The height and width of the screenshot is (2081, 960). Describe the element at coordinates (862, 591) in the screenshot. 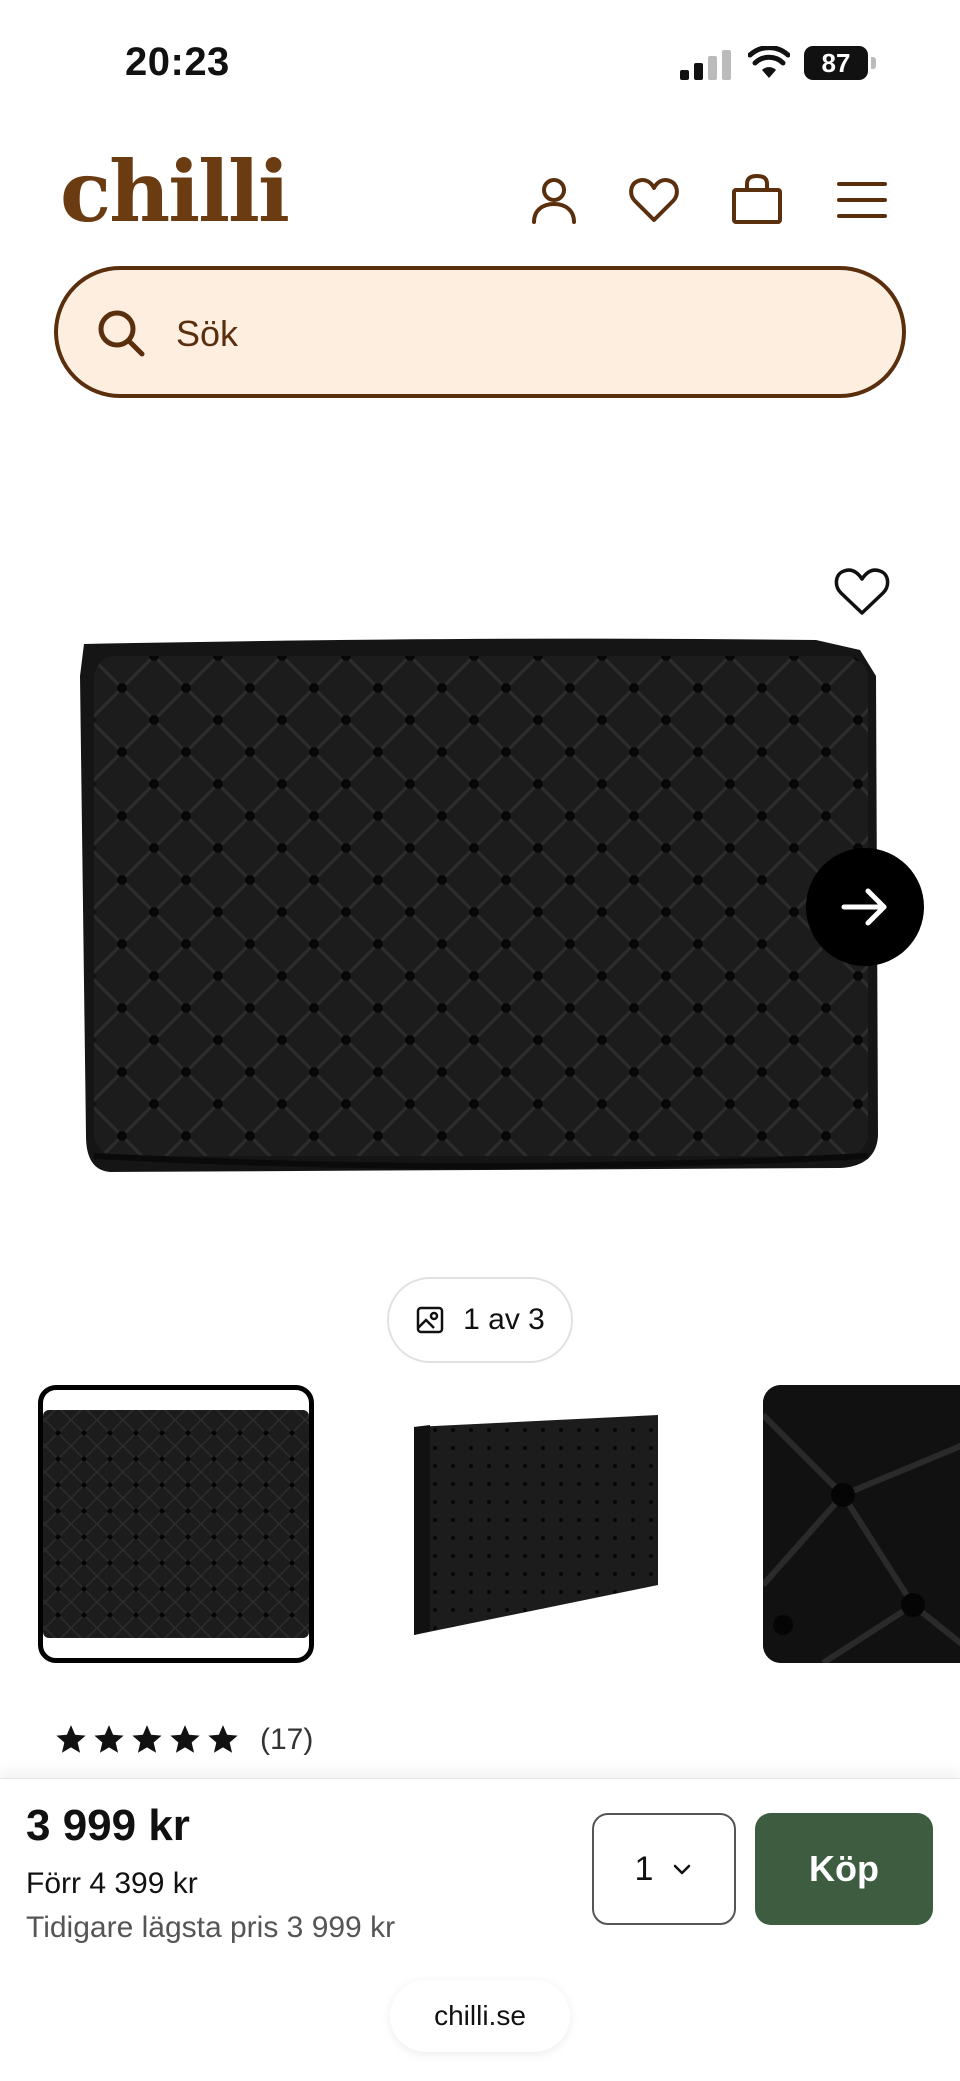

I see `add-to-wishlist-heart-icon` at that location.